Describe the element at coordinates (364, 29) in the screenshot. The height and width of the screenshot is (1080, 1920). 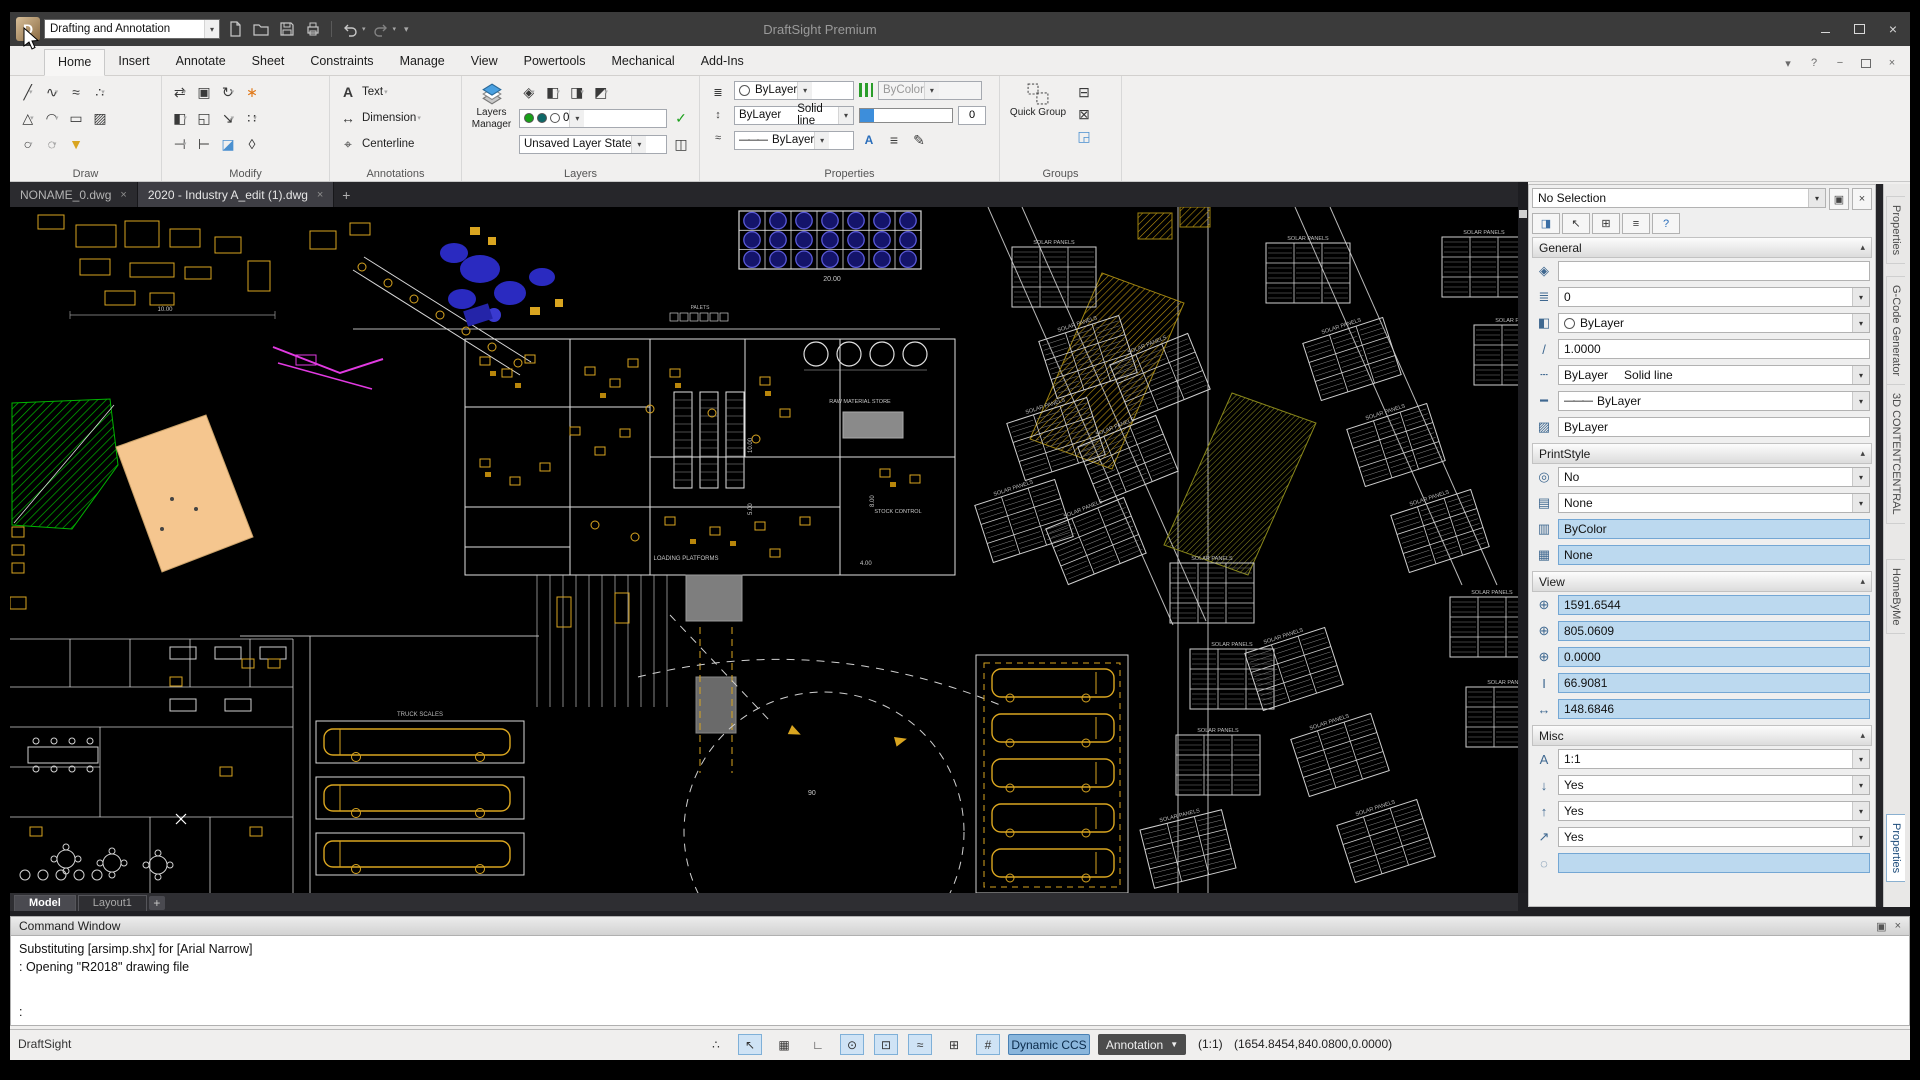
I see `undo-caret-icon: ▾` at that location.